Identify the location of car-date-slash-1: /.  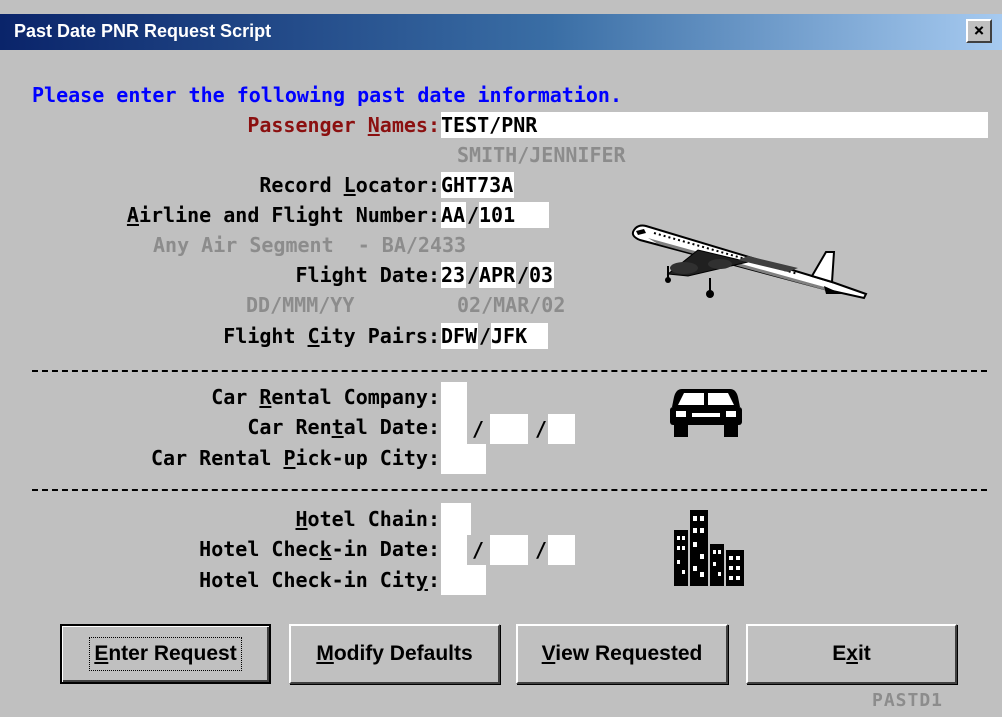
(478, 429).